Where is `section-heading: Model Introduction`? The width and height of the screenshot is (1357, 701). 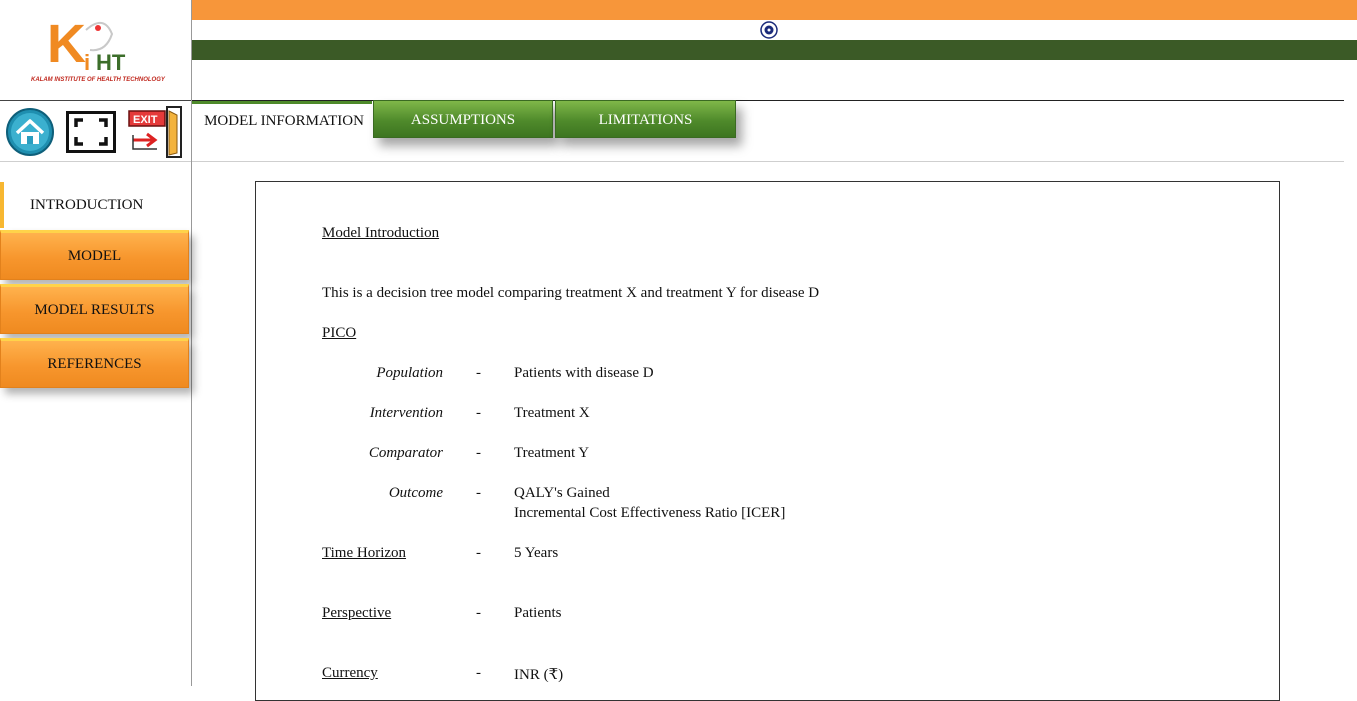
section-heading: Model Introduction is located at coordinates (381, 233).